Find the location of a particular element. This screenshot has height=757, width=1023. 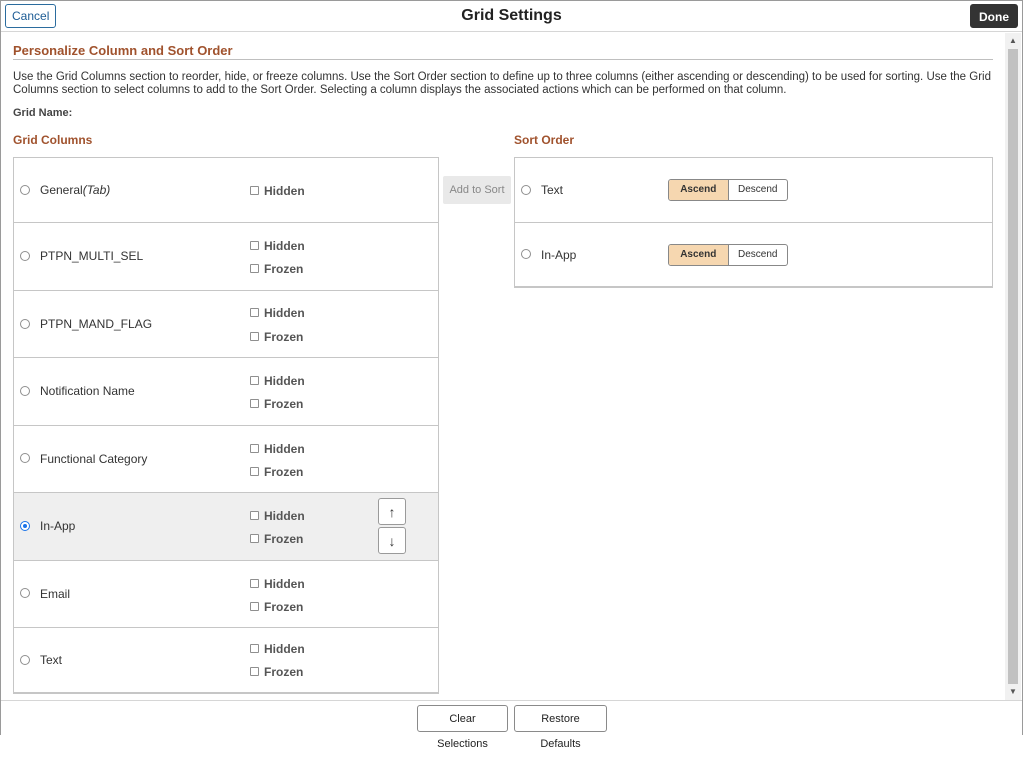

column-label: Email is located at coordinates (55, 594).